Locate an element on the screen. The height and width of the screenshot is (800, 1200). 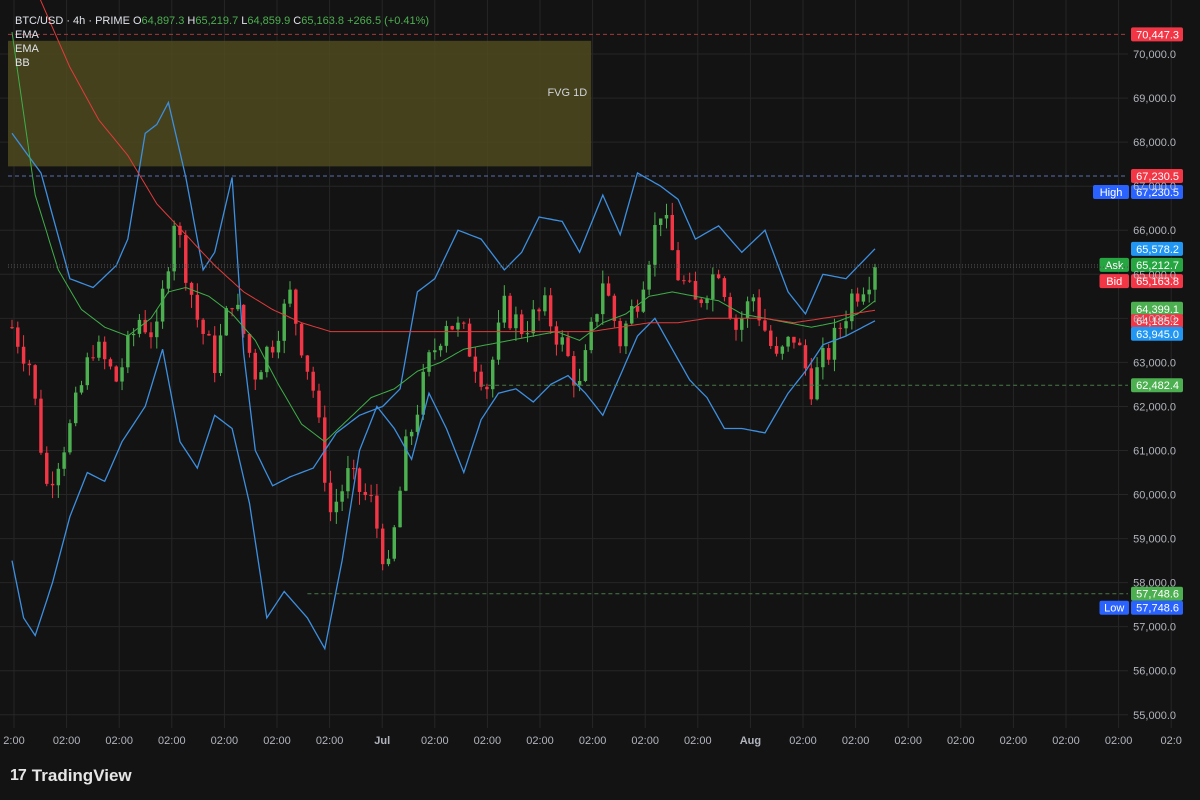
x-tick-label: 02:0 is located at coordinates (1170, 741).